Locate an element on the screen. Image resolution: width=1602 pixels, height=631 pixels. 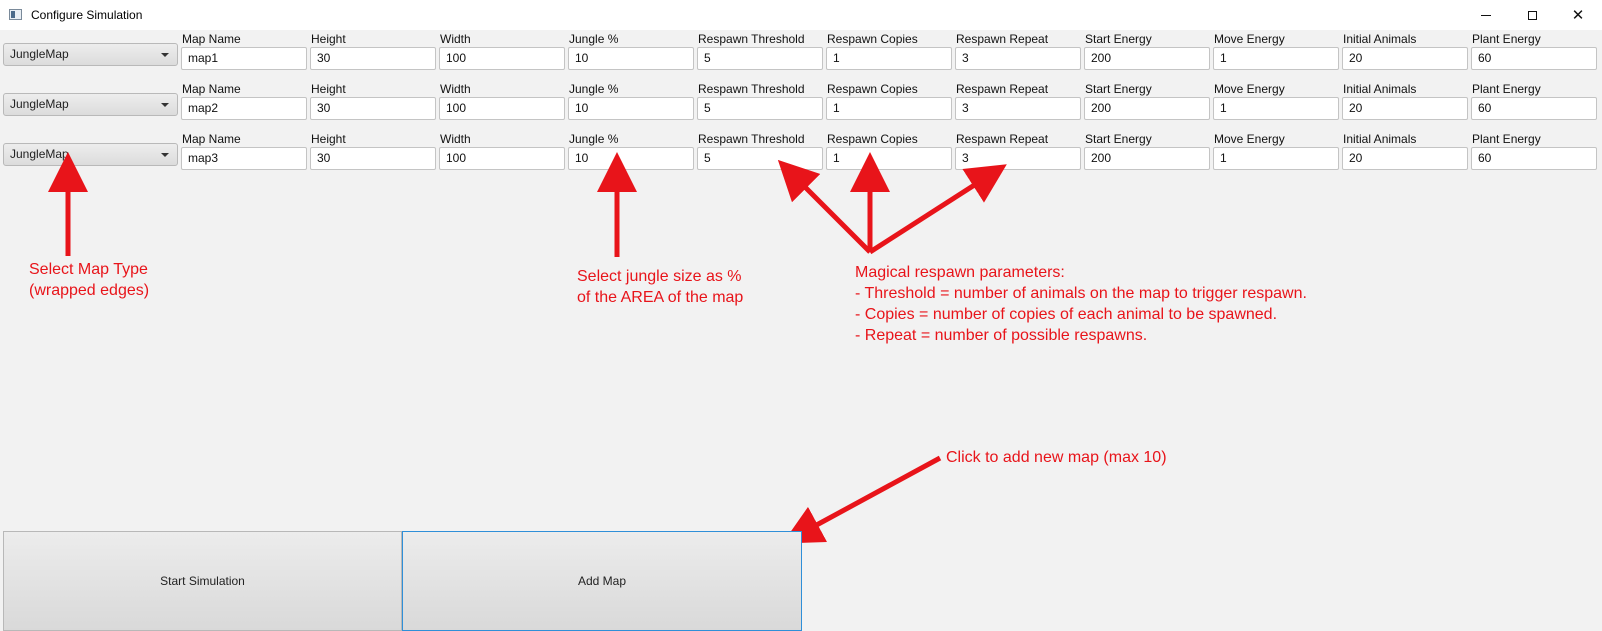
field-group: Map Name map2 is located at coordinates (245, 104).